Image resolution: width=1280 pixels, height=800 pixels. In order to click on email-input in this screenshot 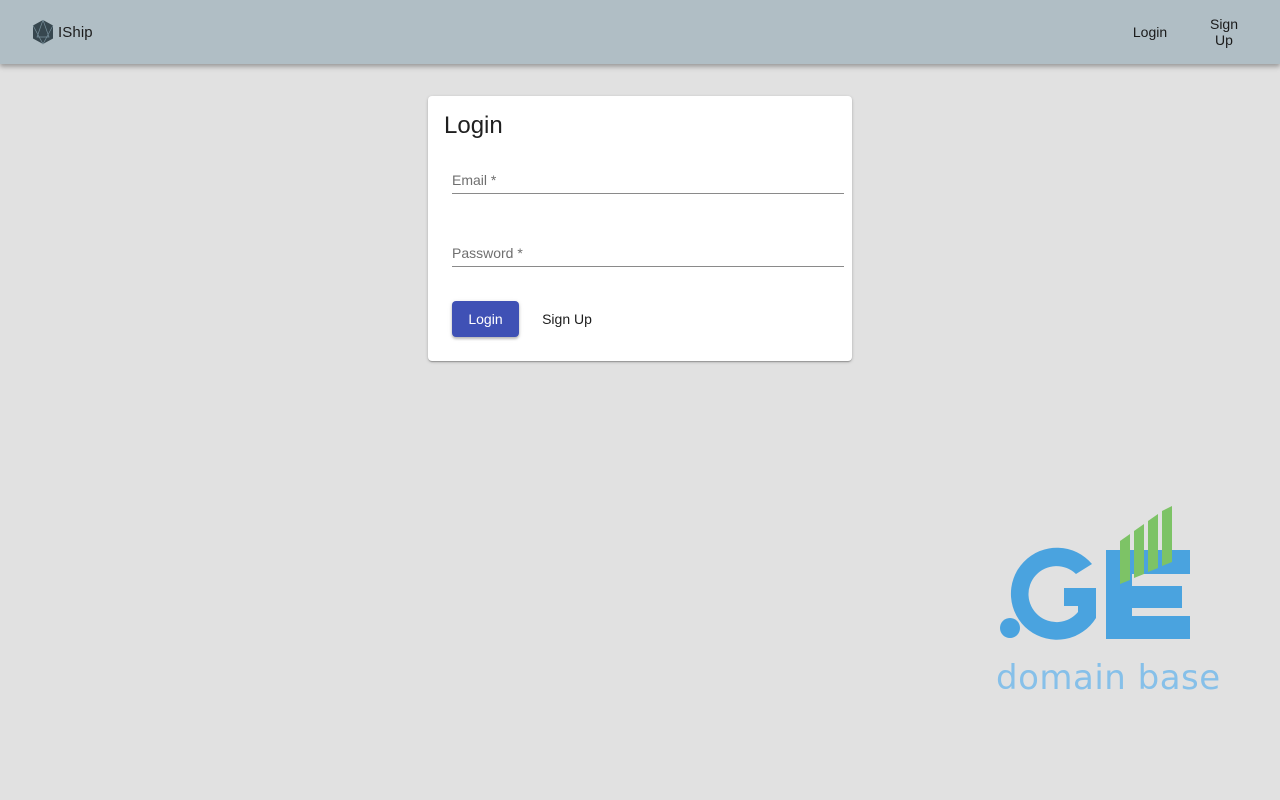, I will do `click(648, 179)`.